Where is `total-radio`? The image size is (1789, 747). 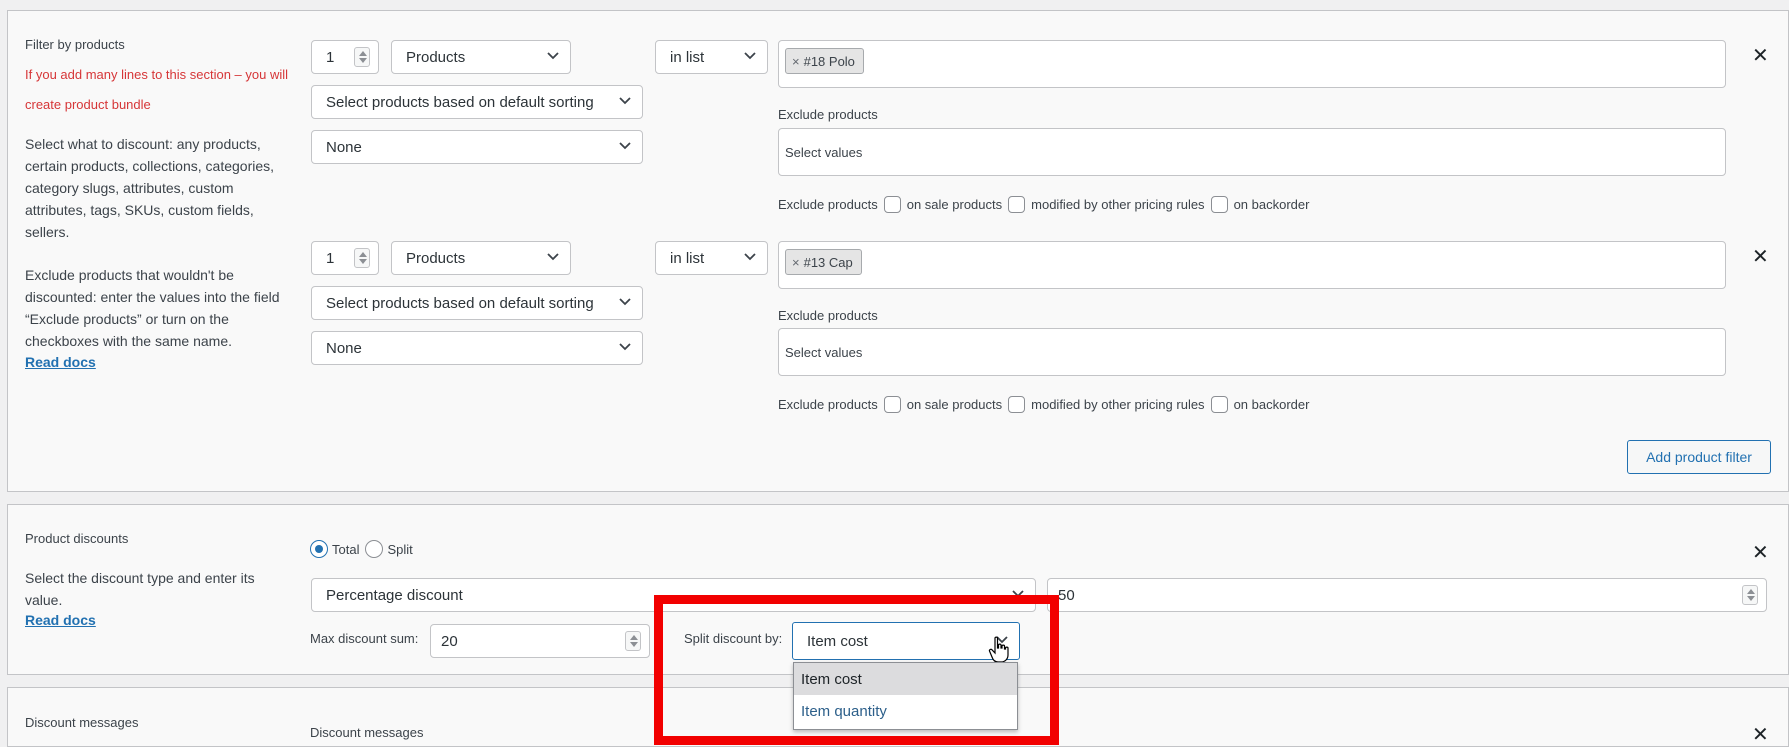 total-radio is located at coordinates (319, 549).